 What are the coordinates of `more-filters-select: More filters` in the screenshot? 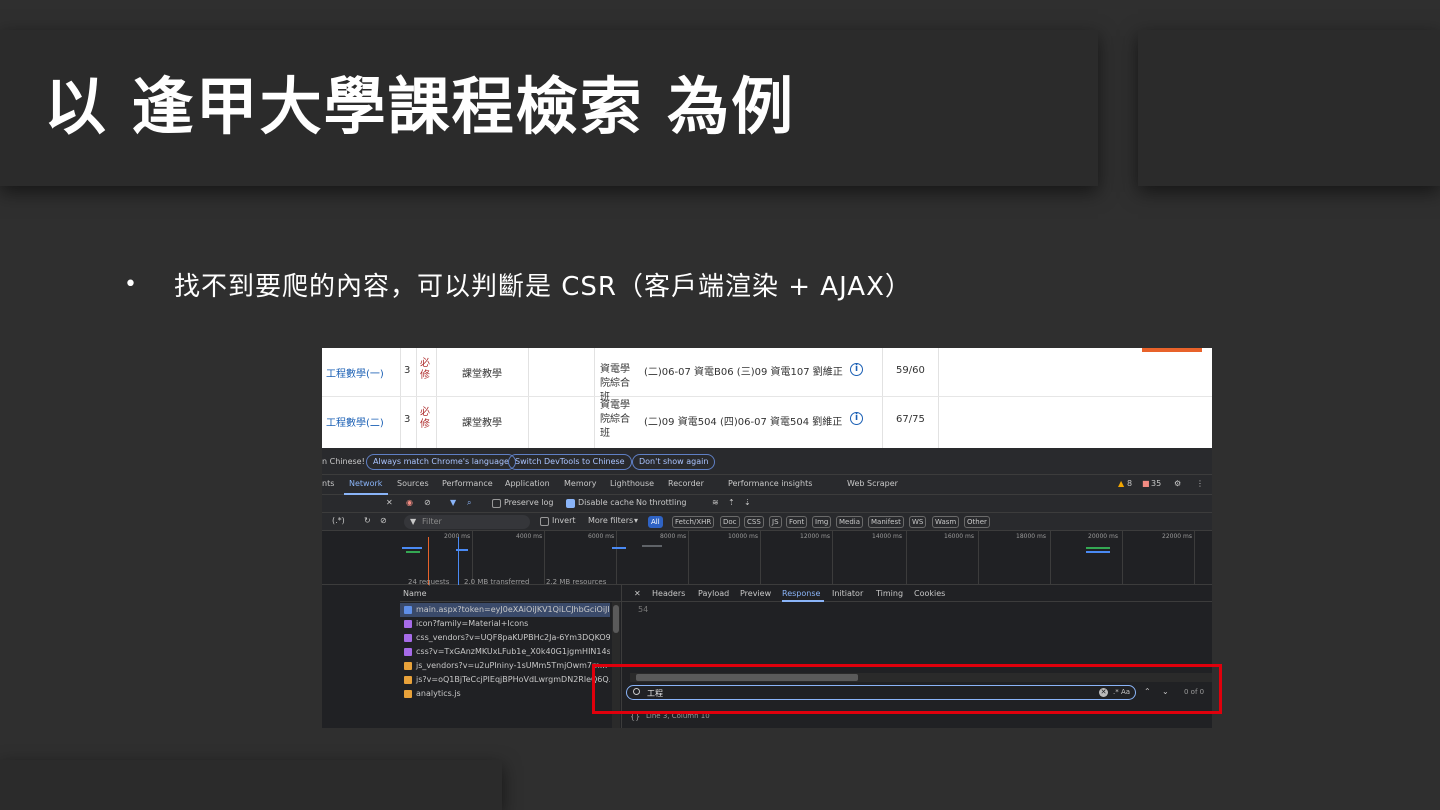 It's located at (610, 520).